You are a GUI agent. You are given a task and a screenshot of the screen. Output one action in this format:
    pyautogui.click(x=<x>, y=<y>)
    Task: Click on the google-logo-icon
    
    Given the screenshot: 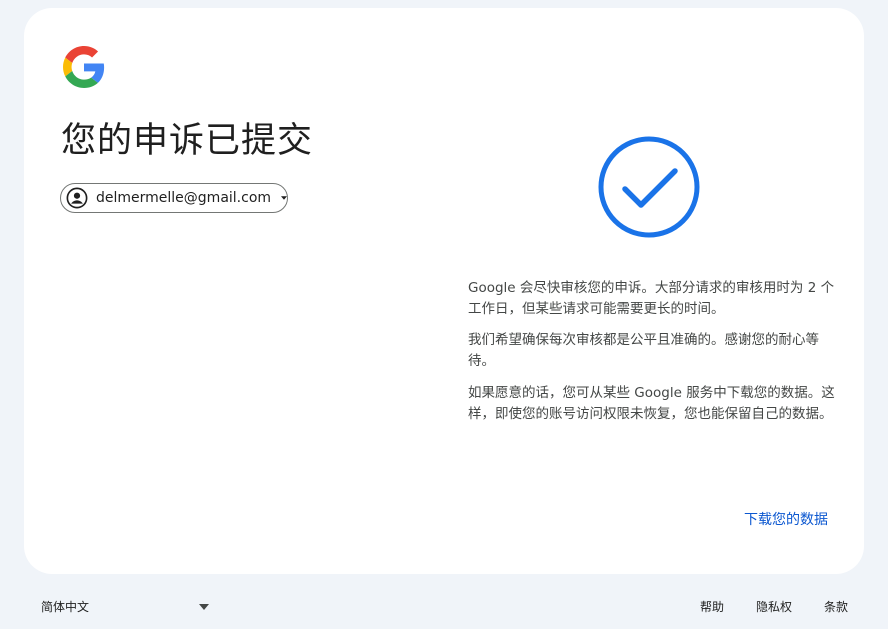 What is the action you would take?
    pyautogui.click(x=84, y=67)
    